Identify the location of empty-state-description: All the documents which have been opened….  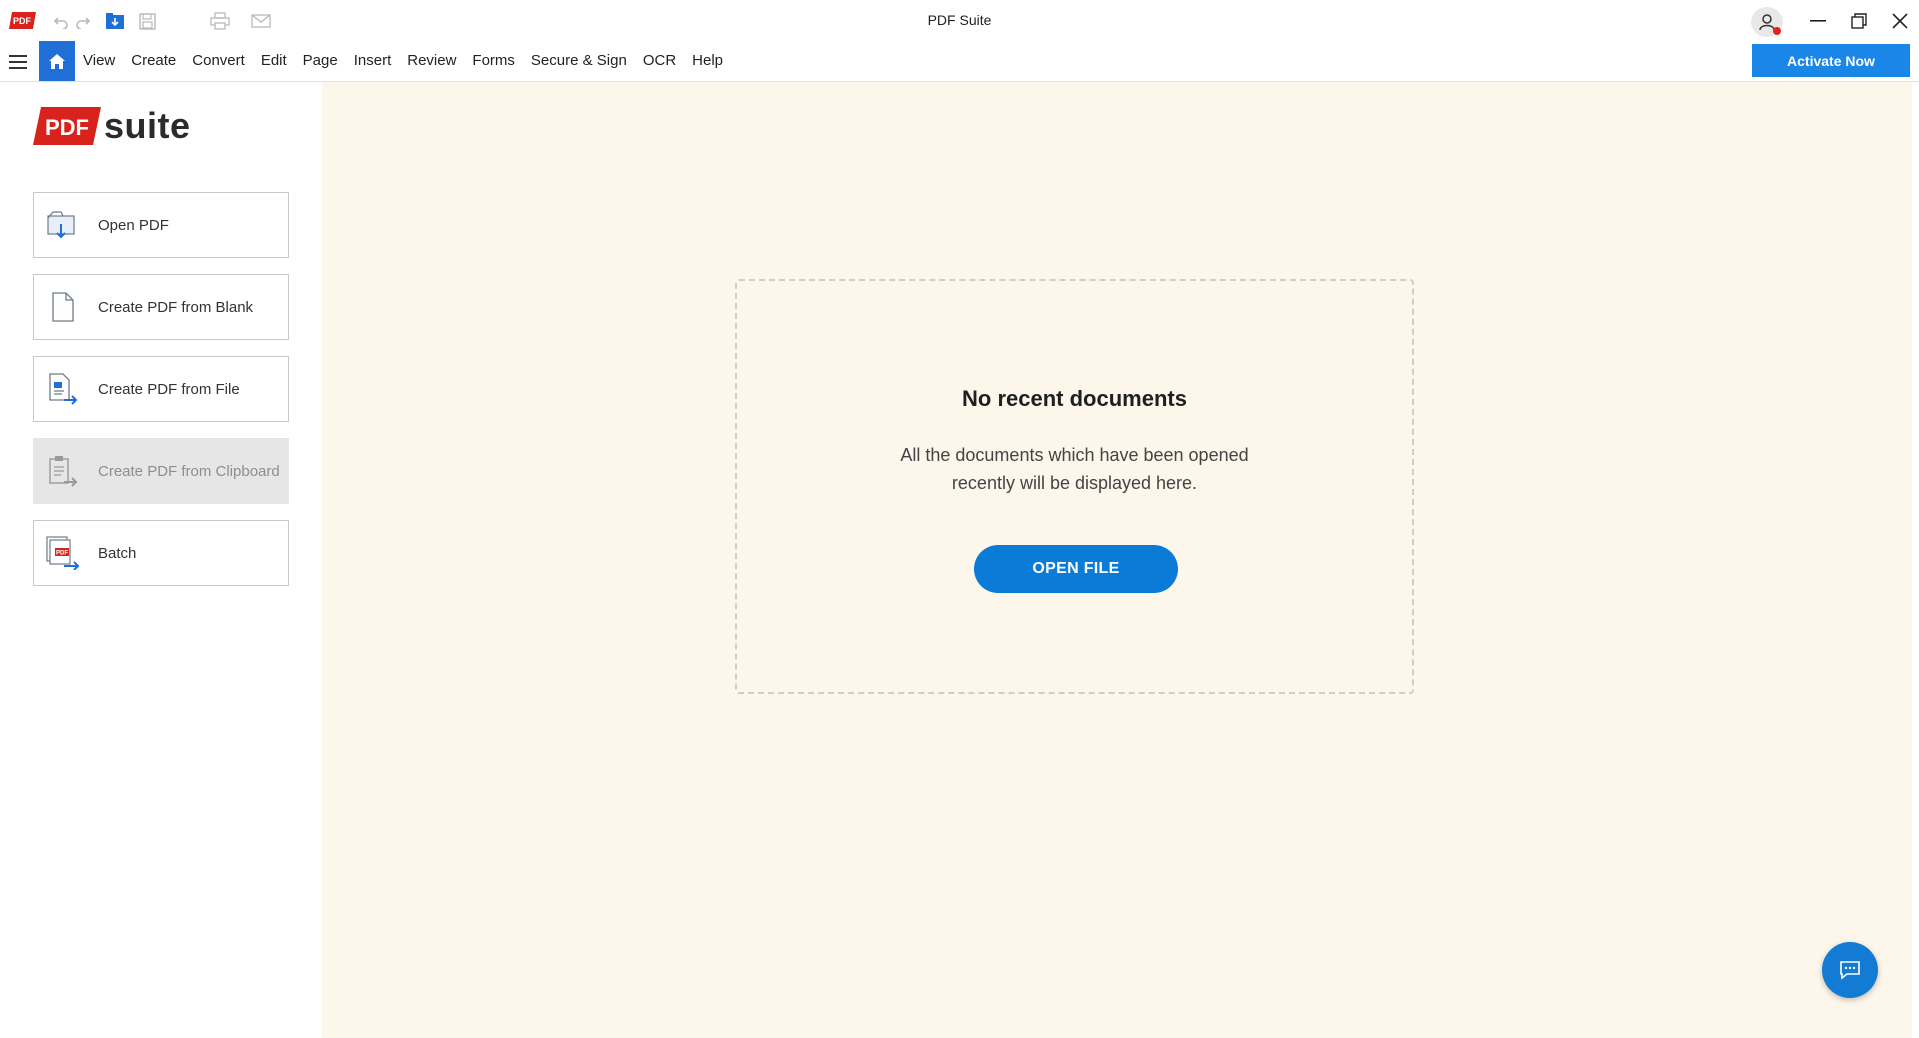
(1074, 469).